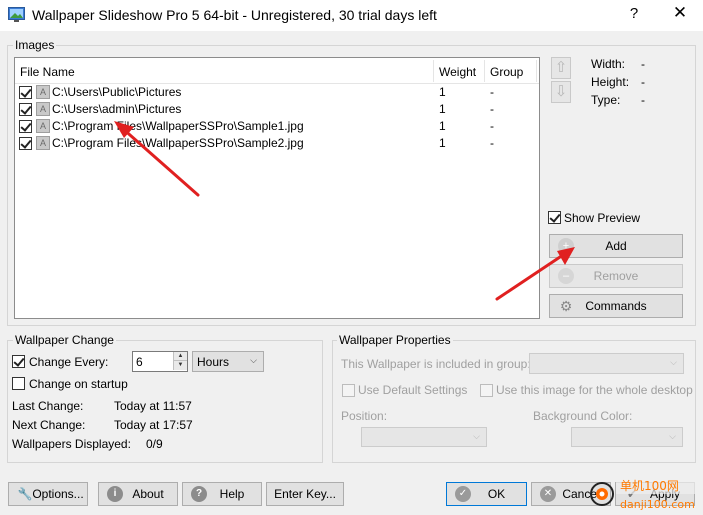 This screenshot has width=703, height=515. What do you see at coordinates (627, 437) in the screenshot?
I see `background-color-select: ⌵` at bounding box center [627, 437].